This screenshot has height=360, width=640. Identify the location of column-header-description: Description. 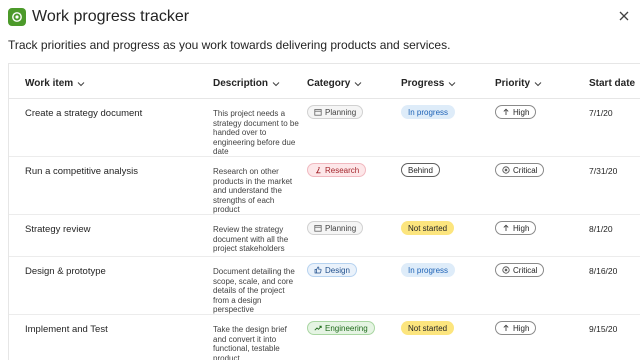
(246, 83).